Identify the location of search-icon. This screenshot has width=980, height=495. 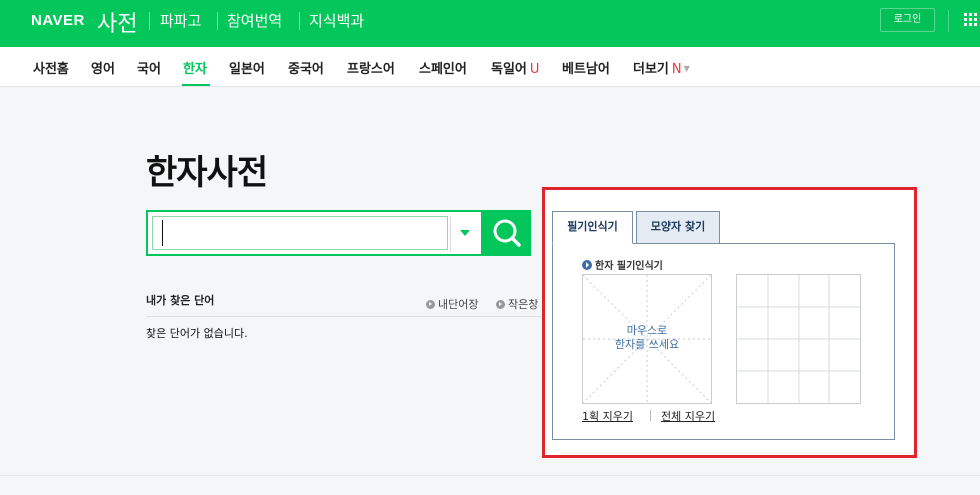
(507, 233).